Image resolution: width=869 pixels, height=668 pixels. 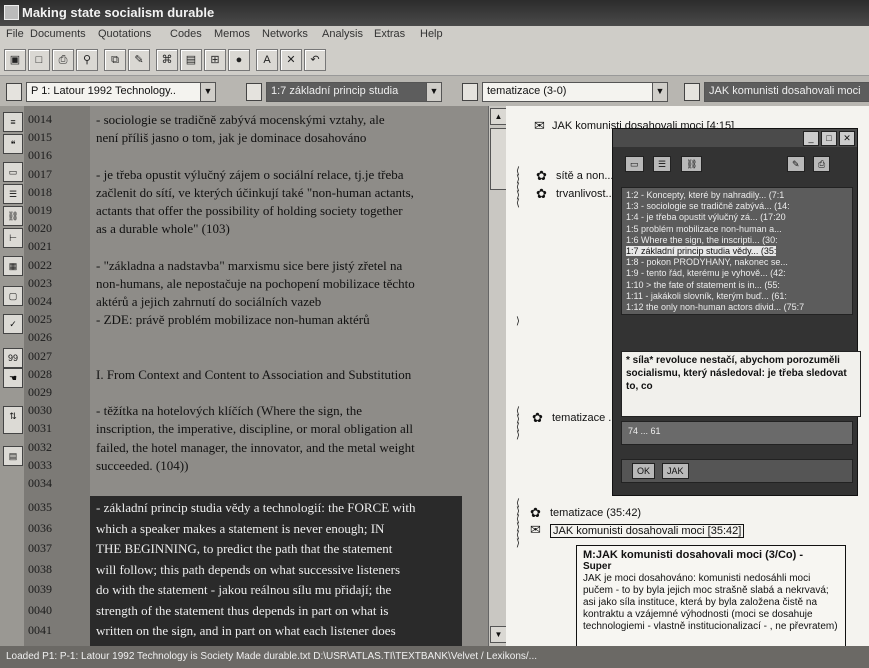 I want to click on hand-icon: ☚, so click(x=13, y=378).